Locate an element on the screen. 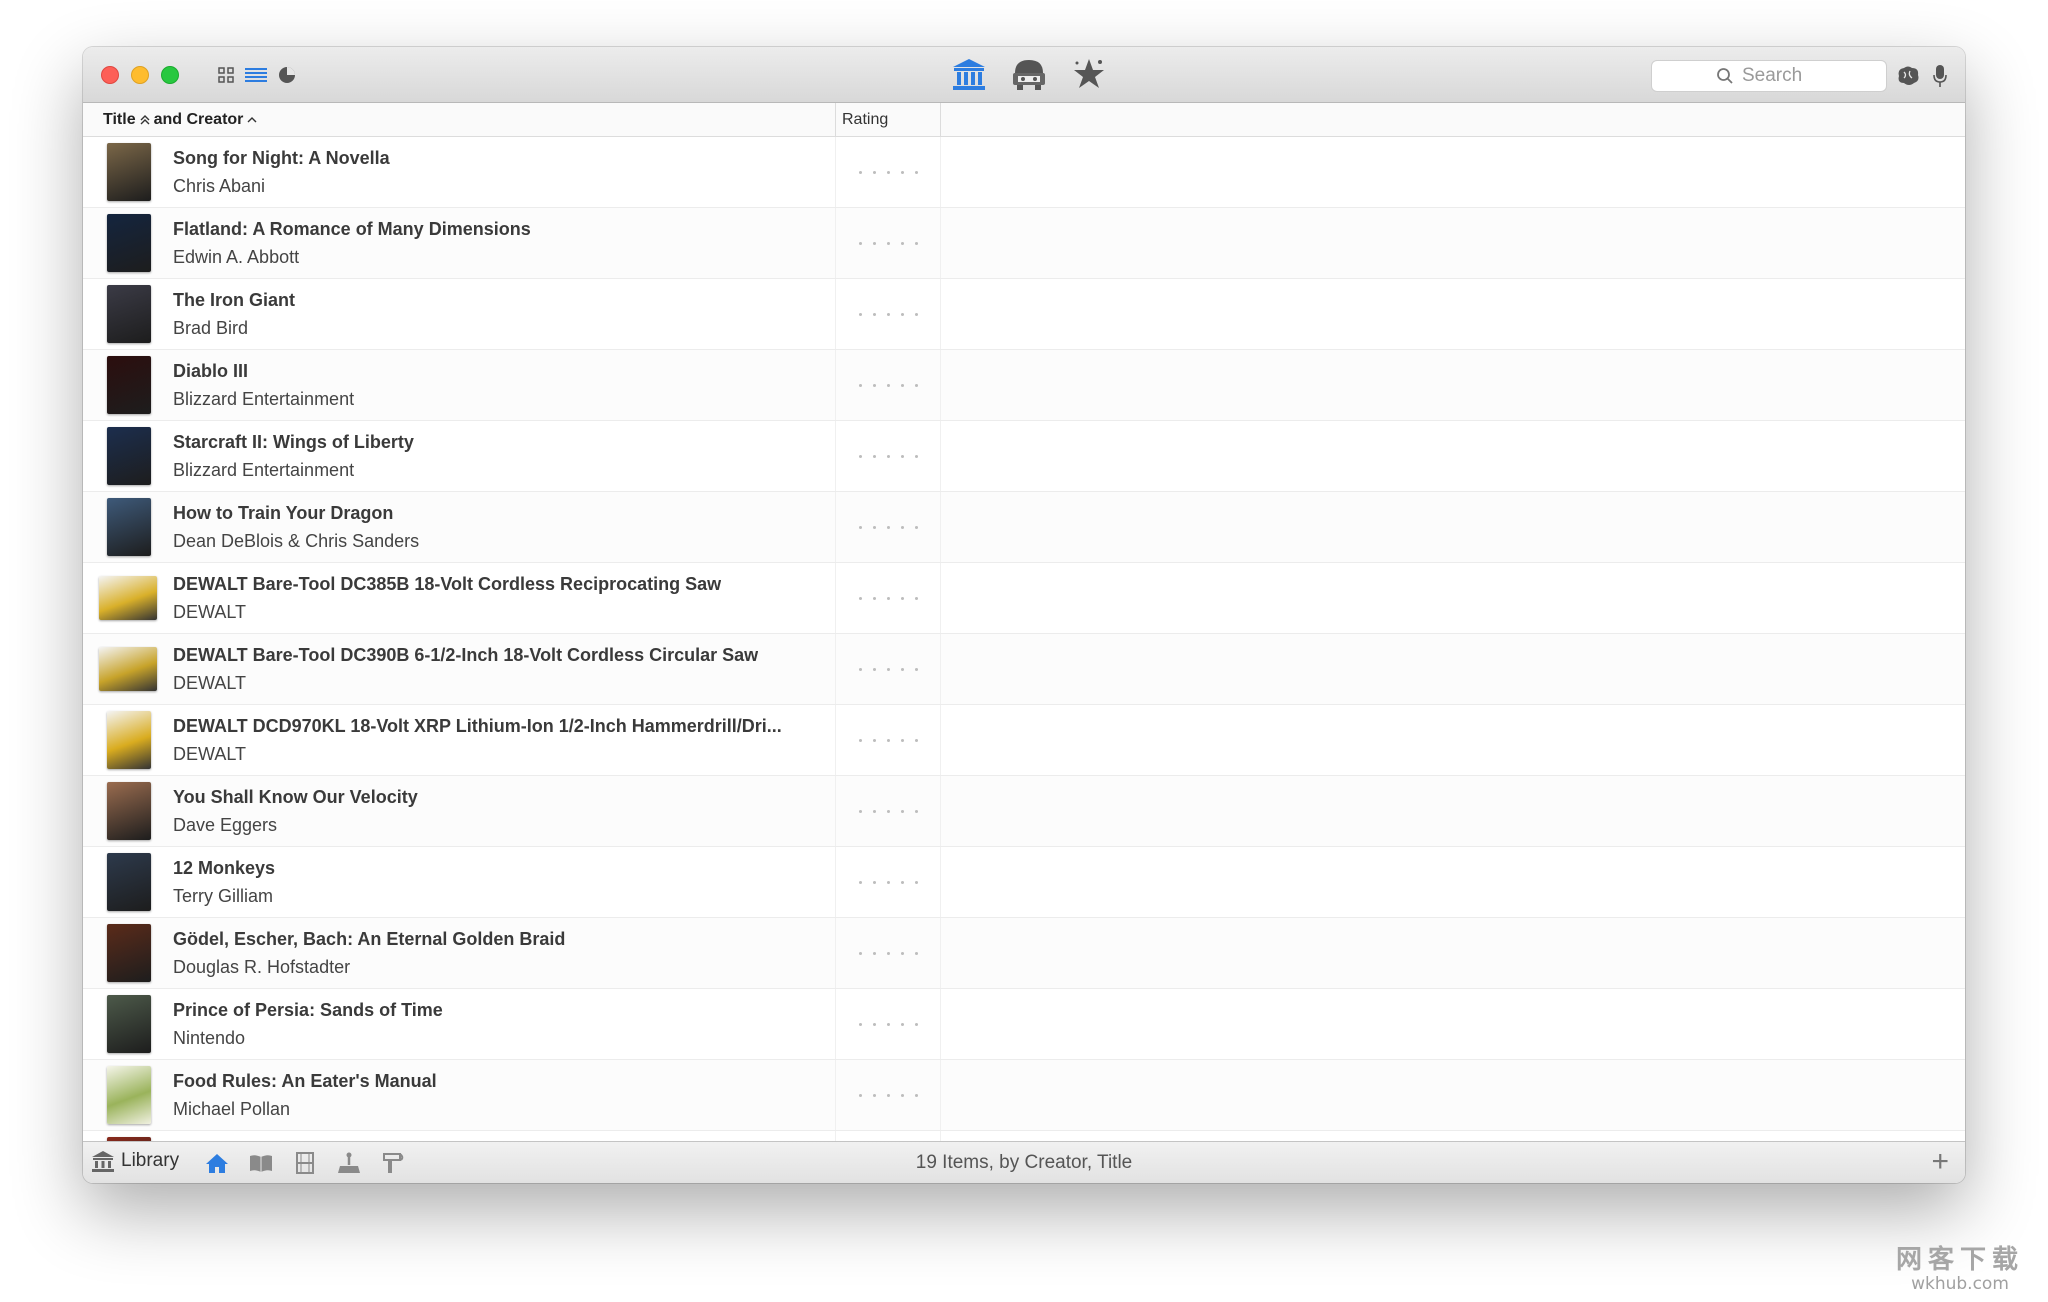  list-item: Prince of Persia: Sands of Time Nintendo is located at coordinates (1024, 1024).